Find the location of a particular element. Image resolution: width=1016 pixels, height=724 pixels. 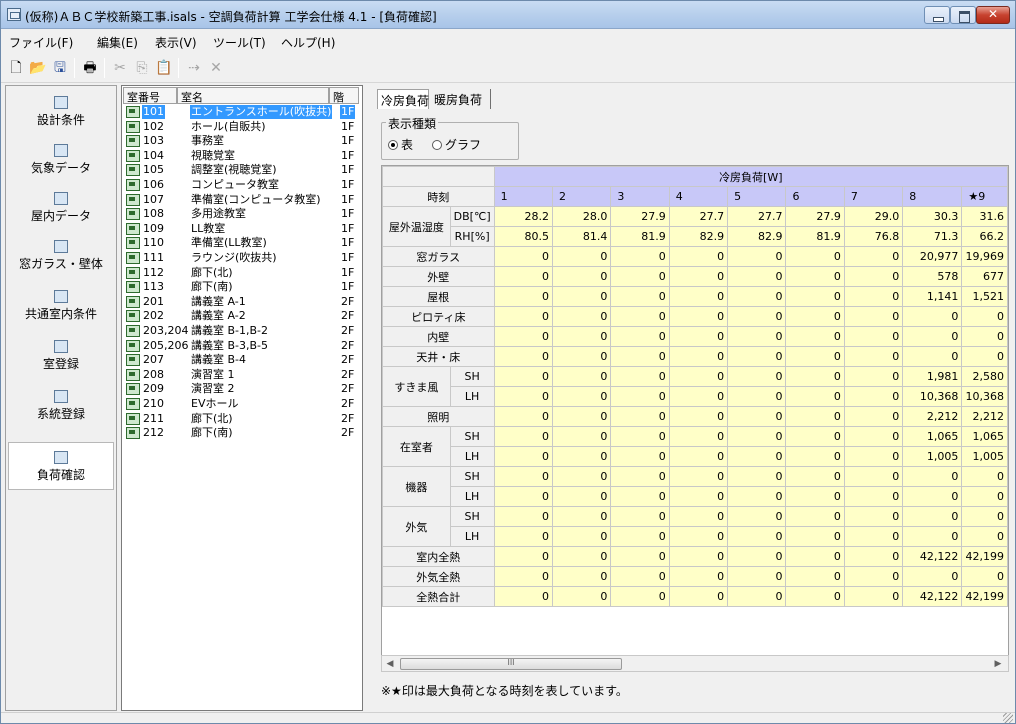

room-name: 講義室 B-4 is located at coordinates (219, 360).